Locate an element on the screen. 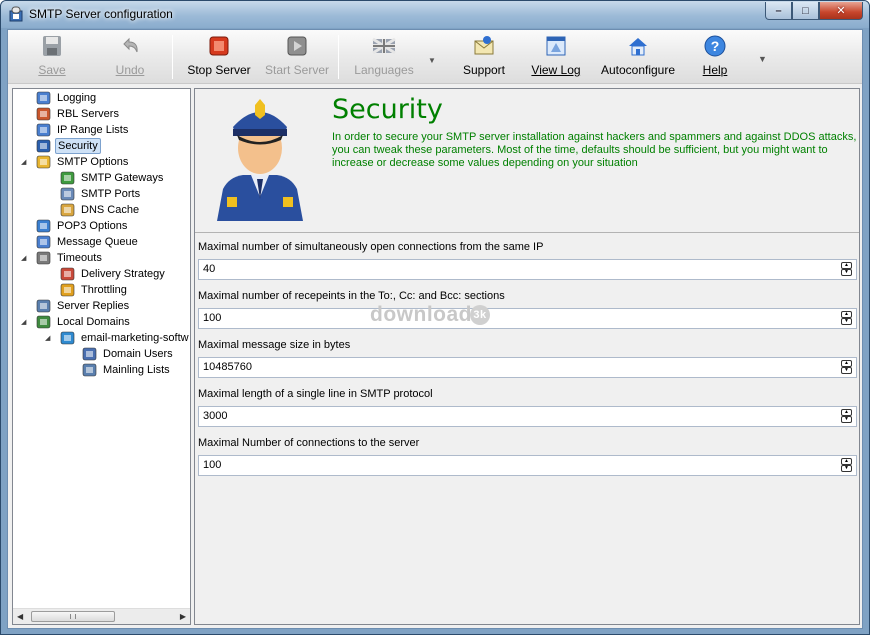  tree-item: Domain Users is located at coordinates (128, 353).